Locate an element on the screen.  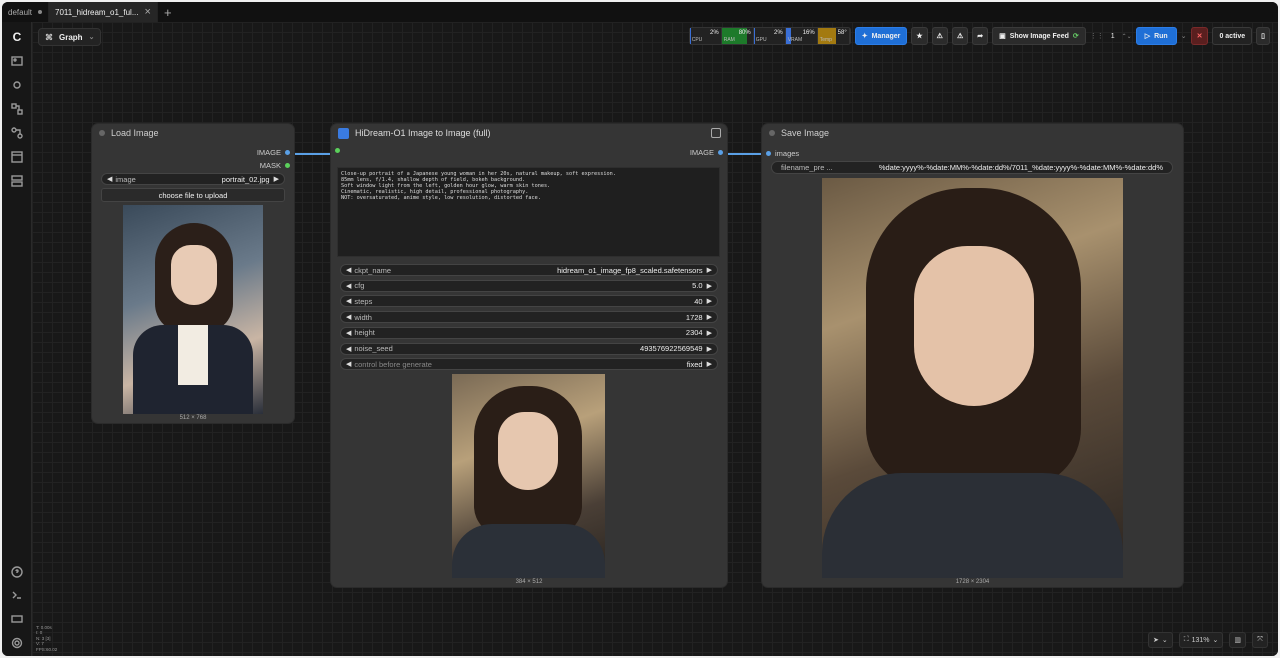
new-tab-button: + is located at coordinates (168, 12).